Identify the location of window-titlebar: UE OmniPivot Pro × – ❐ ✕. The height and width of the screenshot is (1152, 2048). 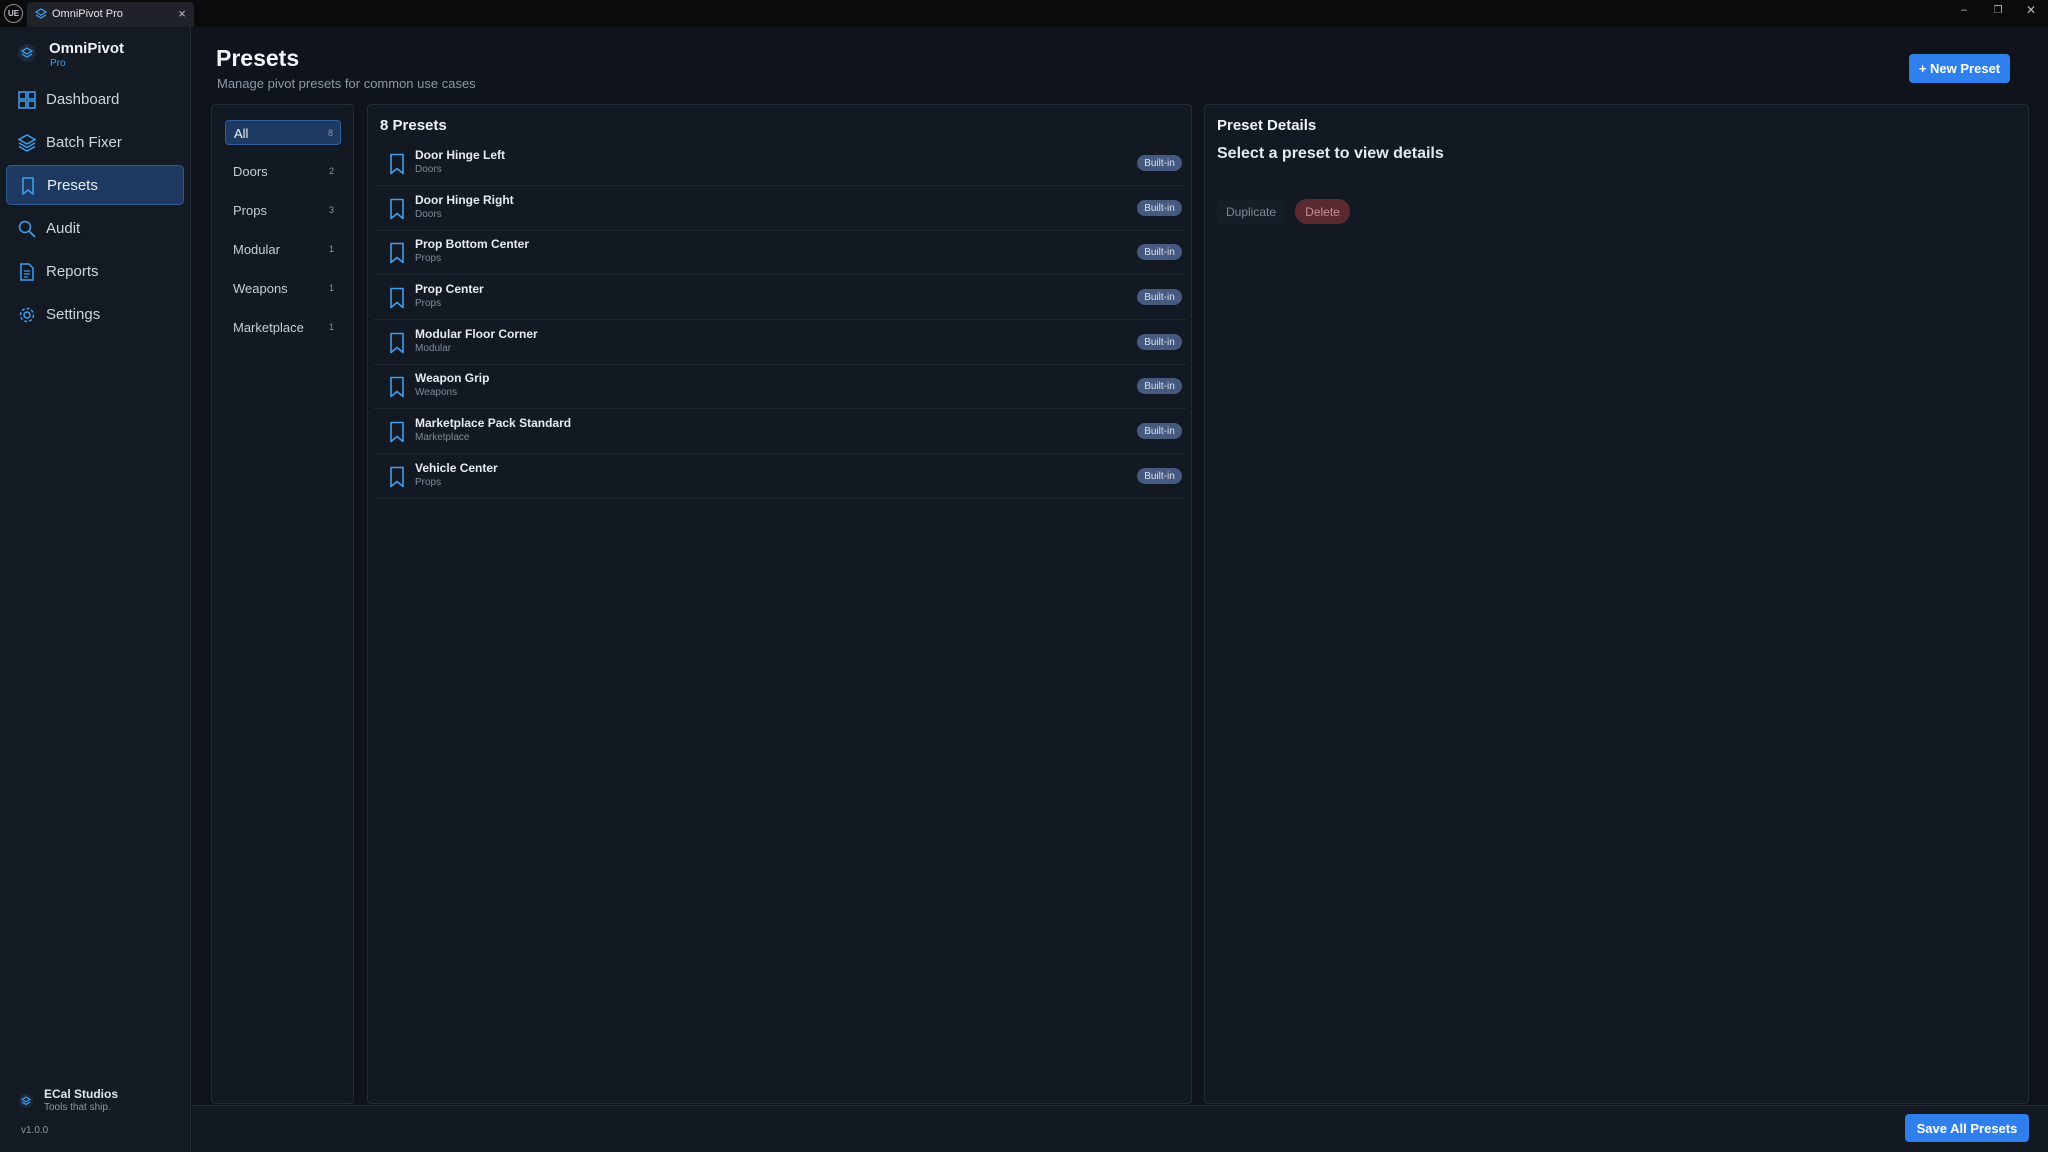
(1024, 13).